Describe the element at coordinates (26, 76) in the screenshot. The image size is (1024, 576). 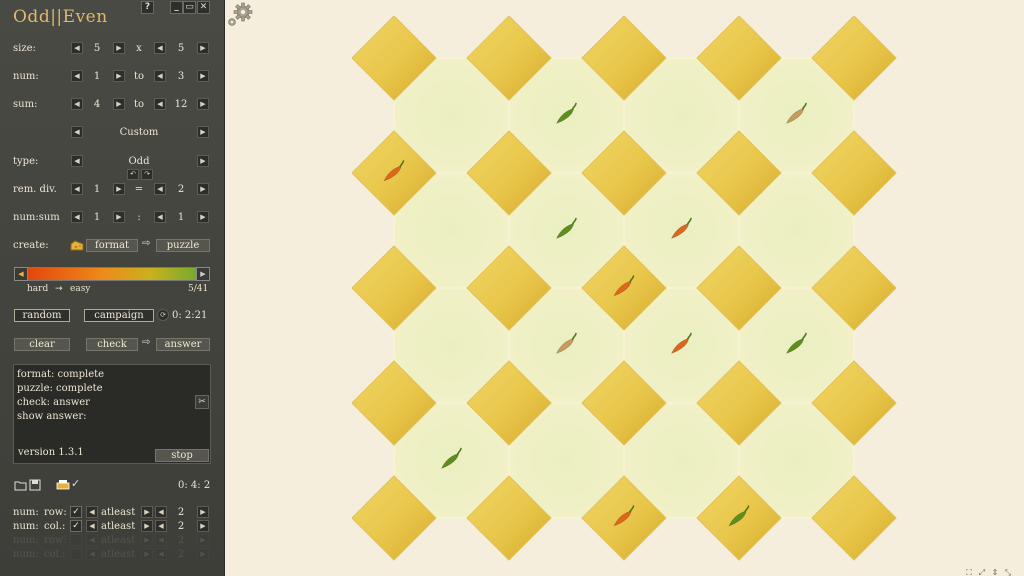
I see `num-label: num:` at that location.